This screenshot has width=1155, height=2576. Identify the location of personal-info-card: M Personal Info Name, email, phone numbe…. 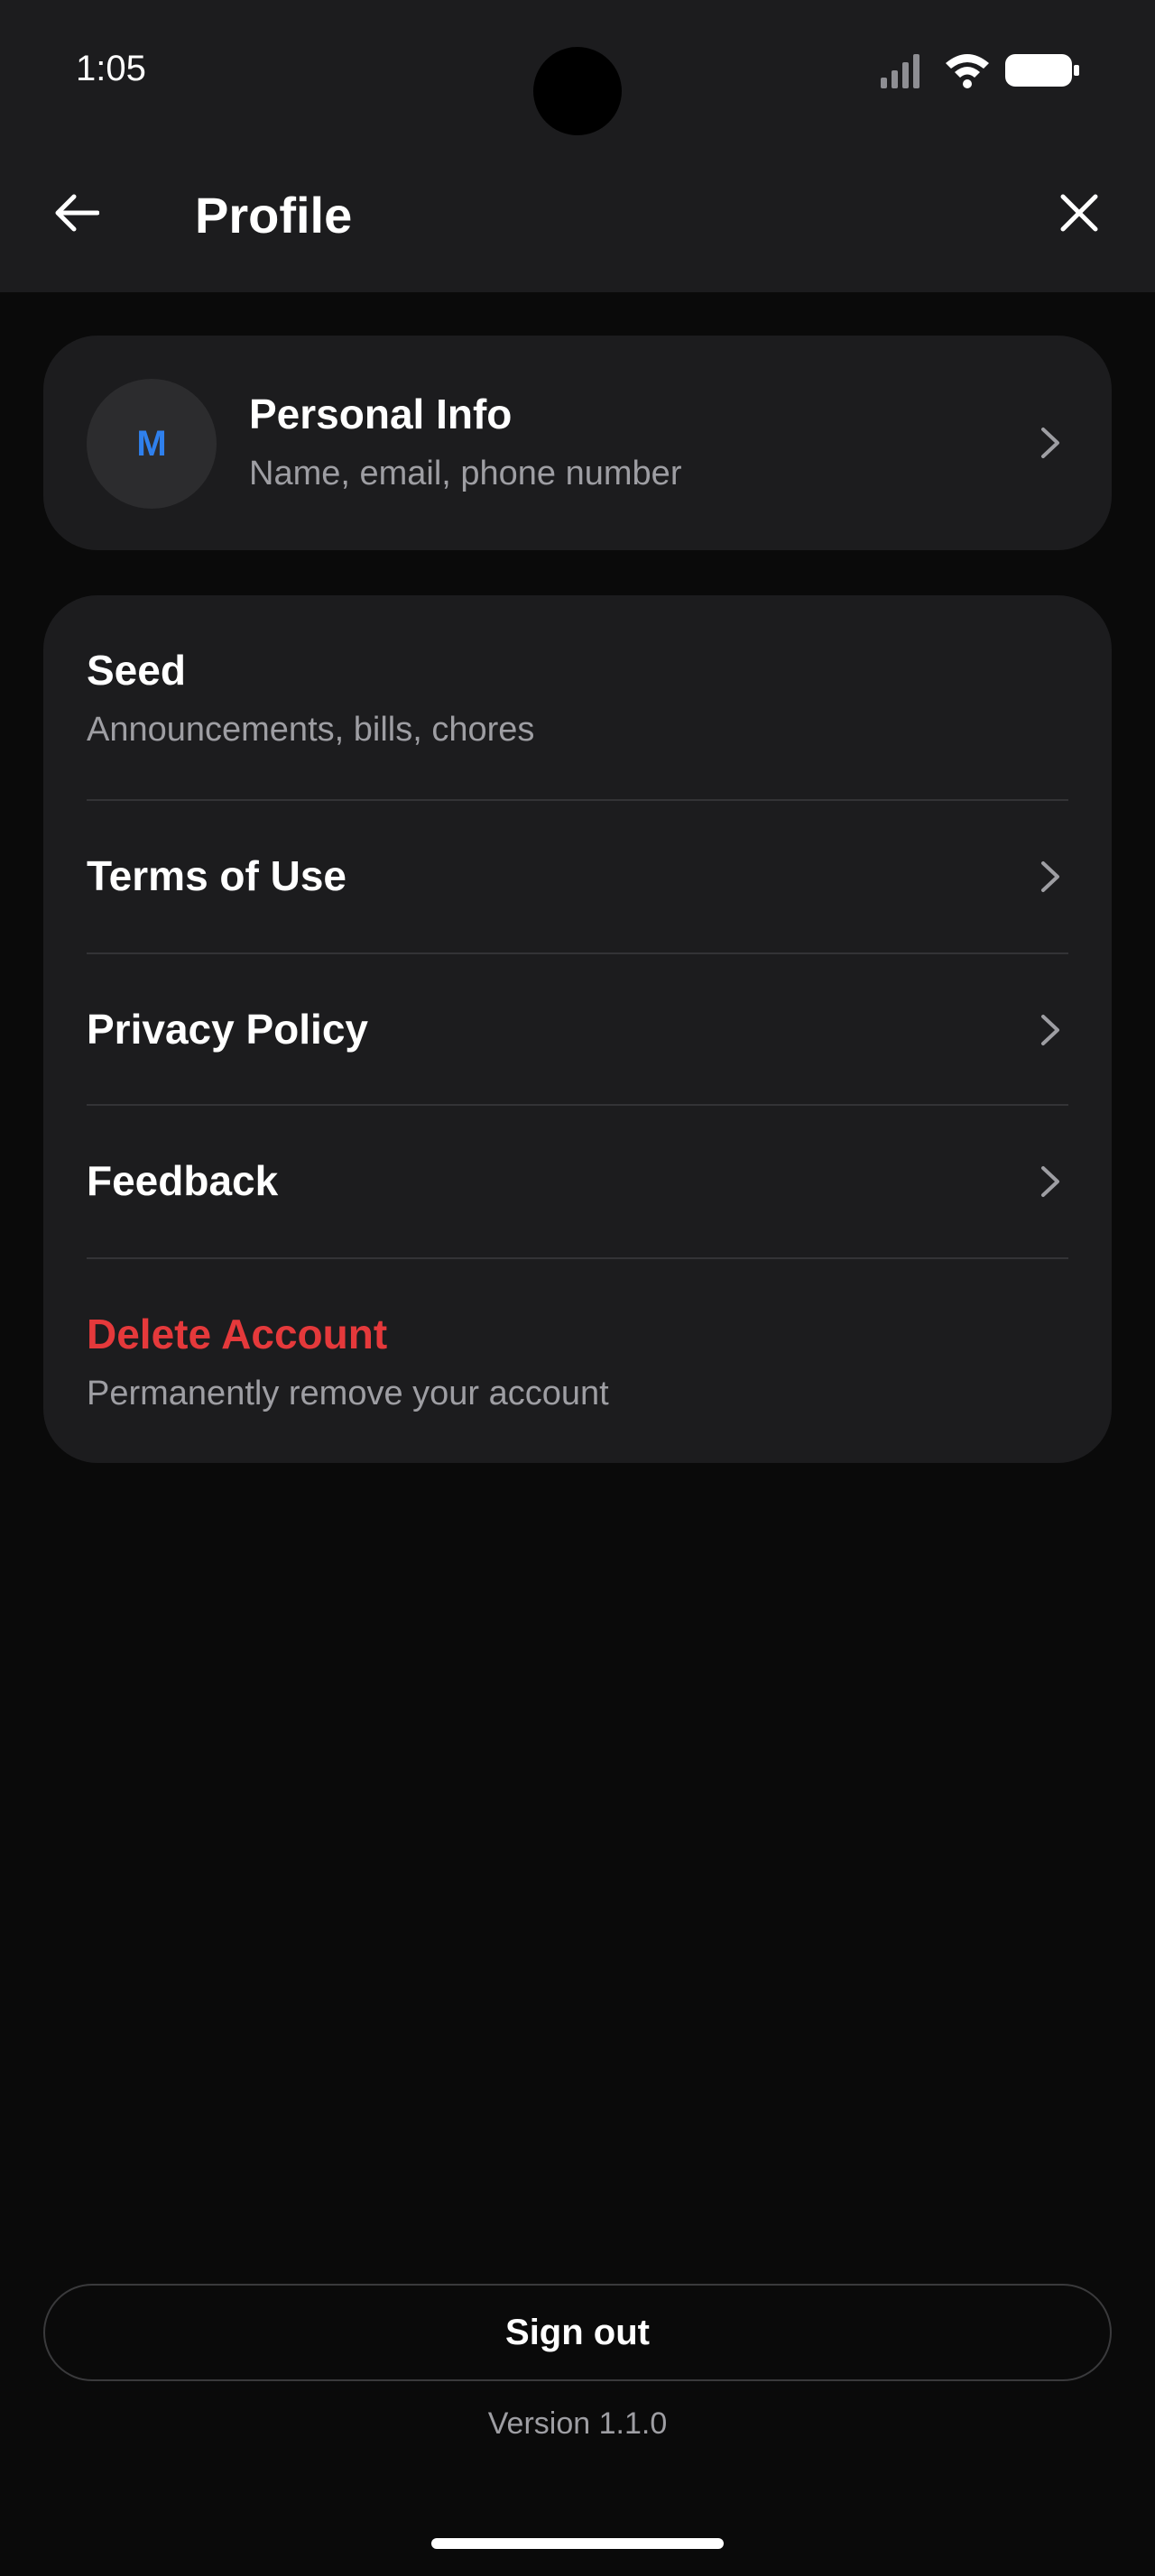
(577, 443).